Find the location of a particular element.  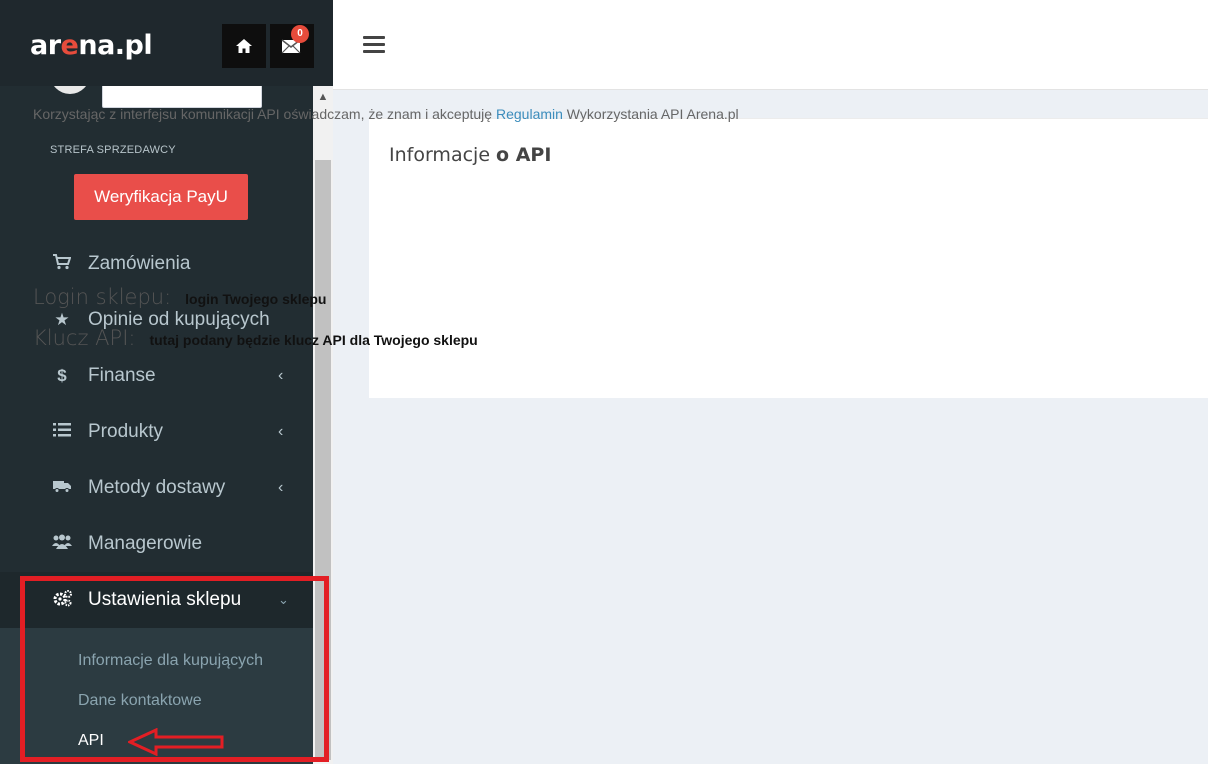

submenu-item-buyer-info: Informacje dla kupujących is located at coordinates (170, 661).